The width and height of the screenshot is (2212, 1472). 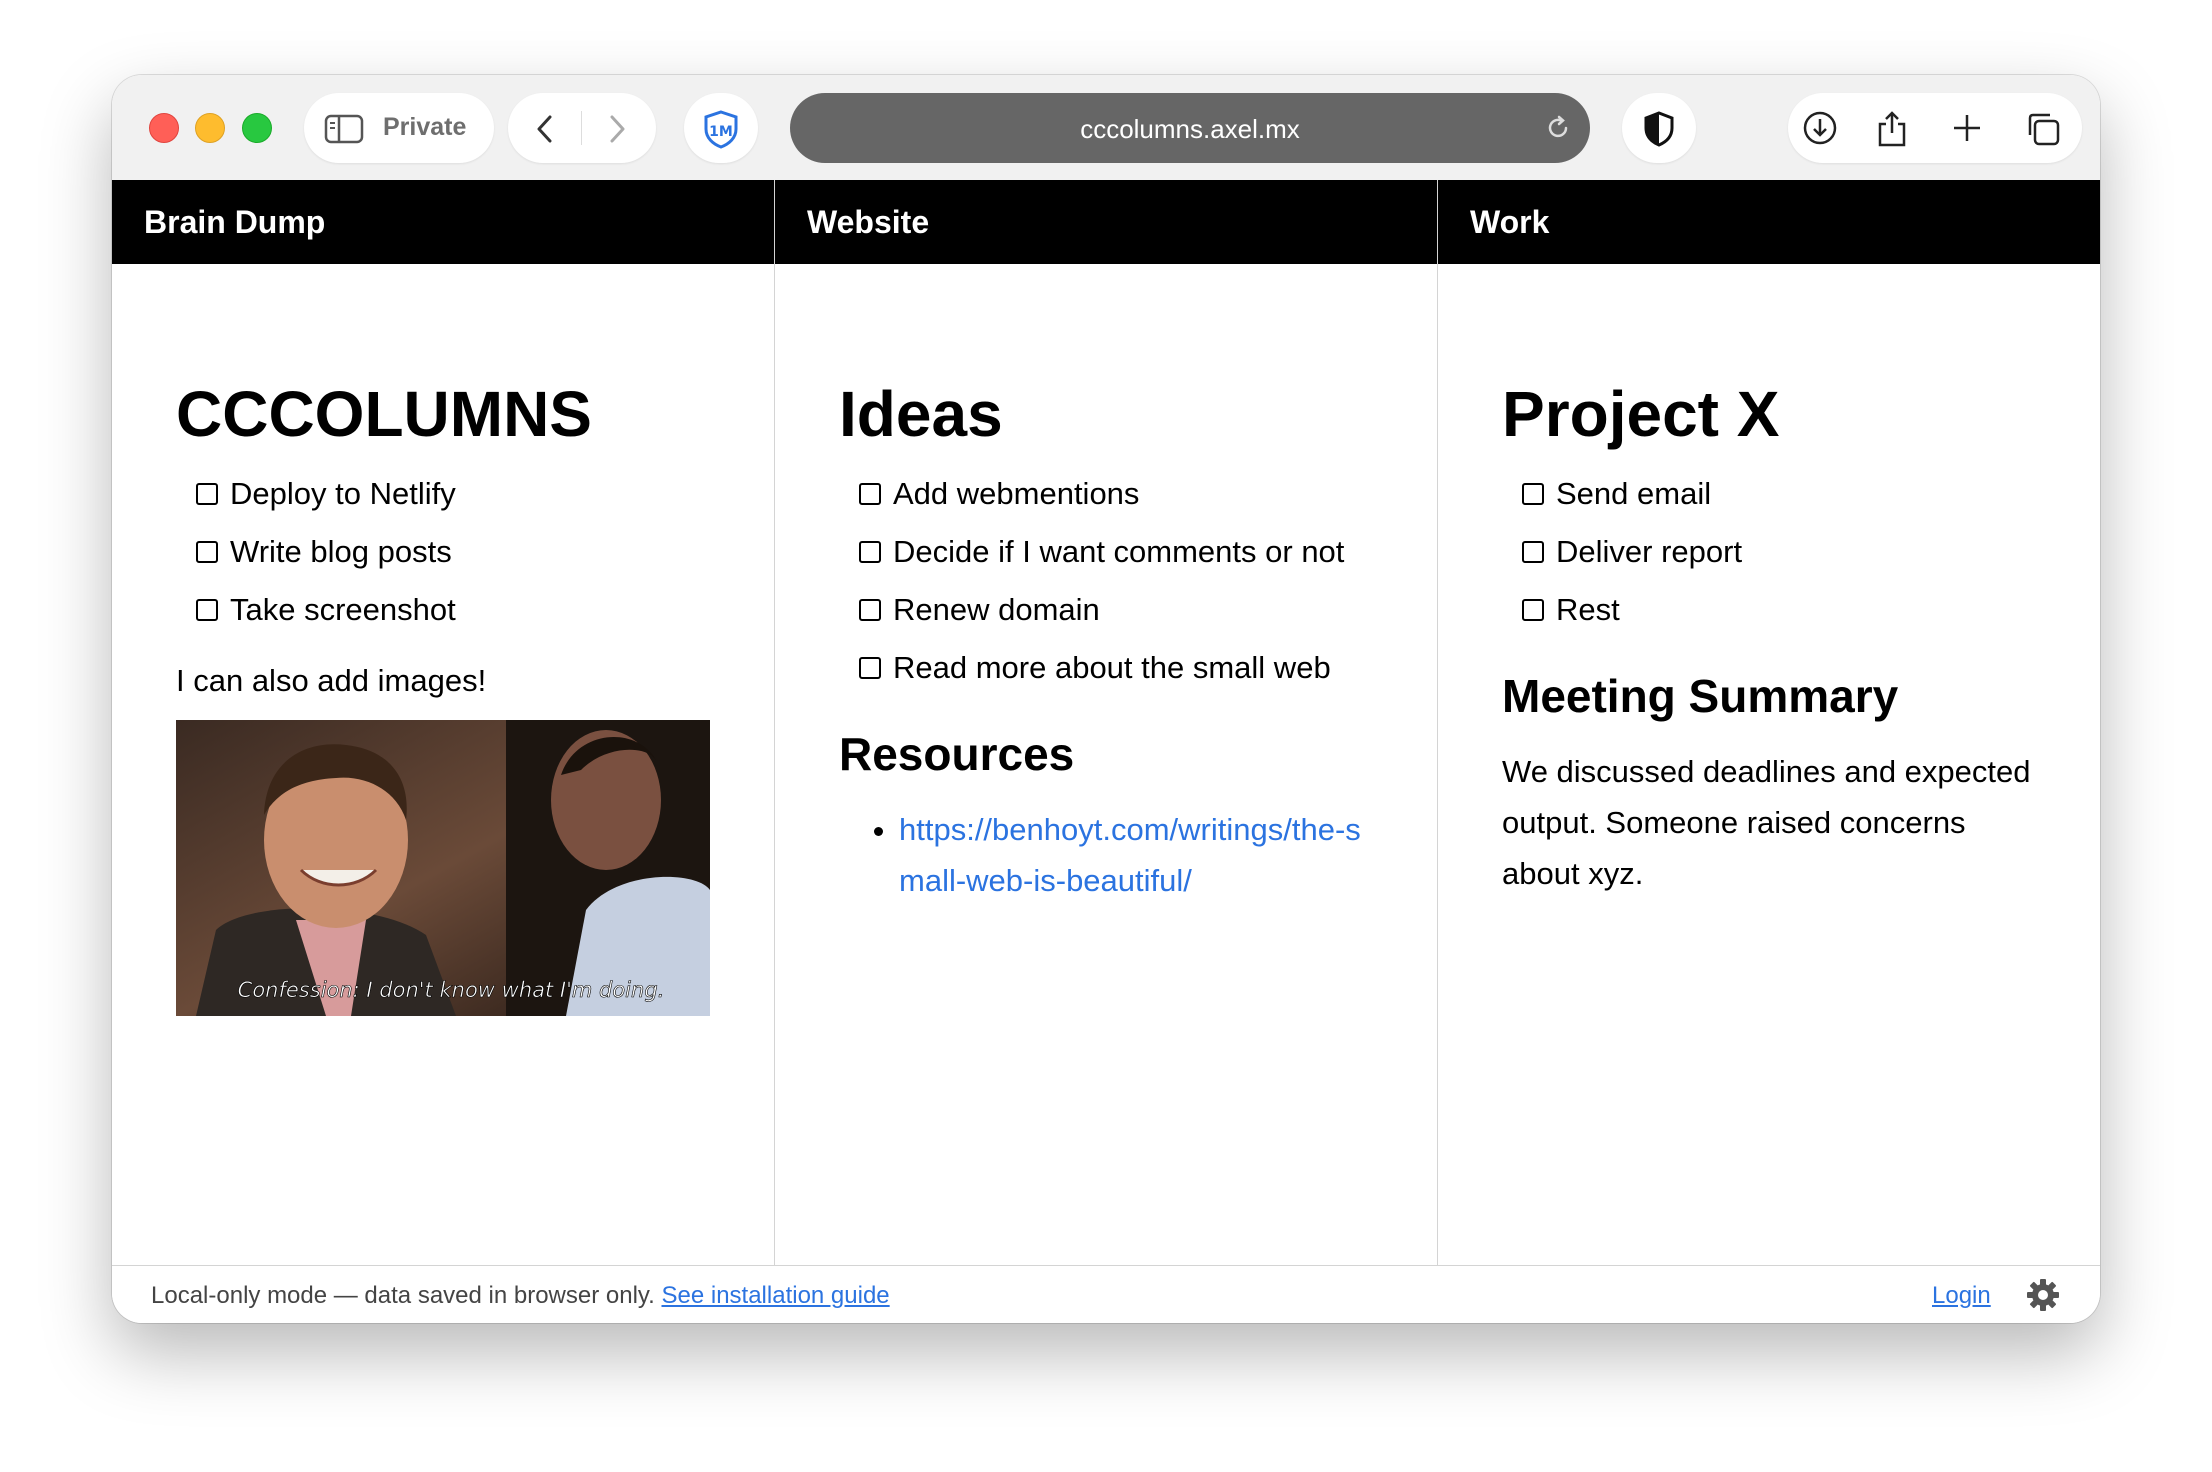 I want to click on sidebar-toggle-button: Private, so click(x=399, y=128).